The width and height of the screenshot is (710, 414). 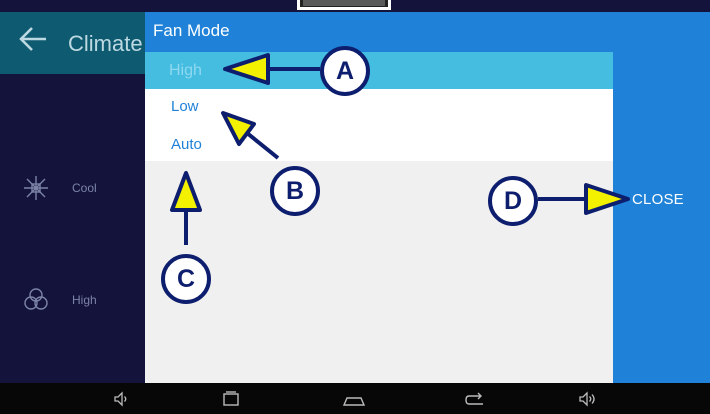 I want to click on callout-b: B, so click(x=295, y=191).